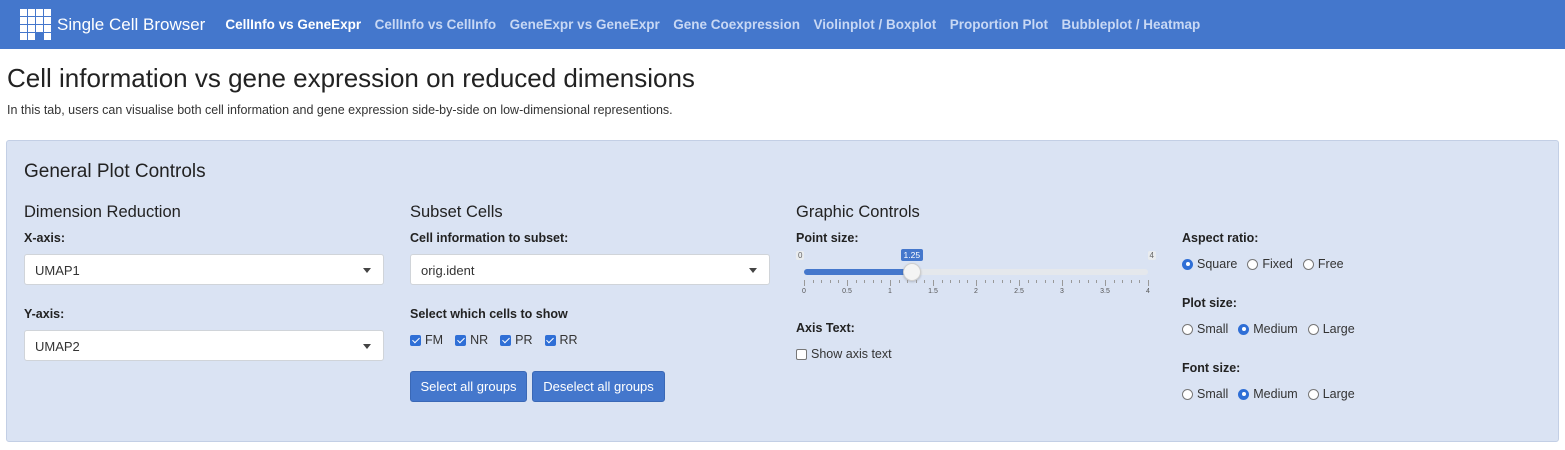 The image size is (1565, 450). I want to click on grid-logo-icon, so click(35, 24).